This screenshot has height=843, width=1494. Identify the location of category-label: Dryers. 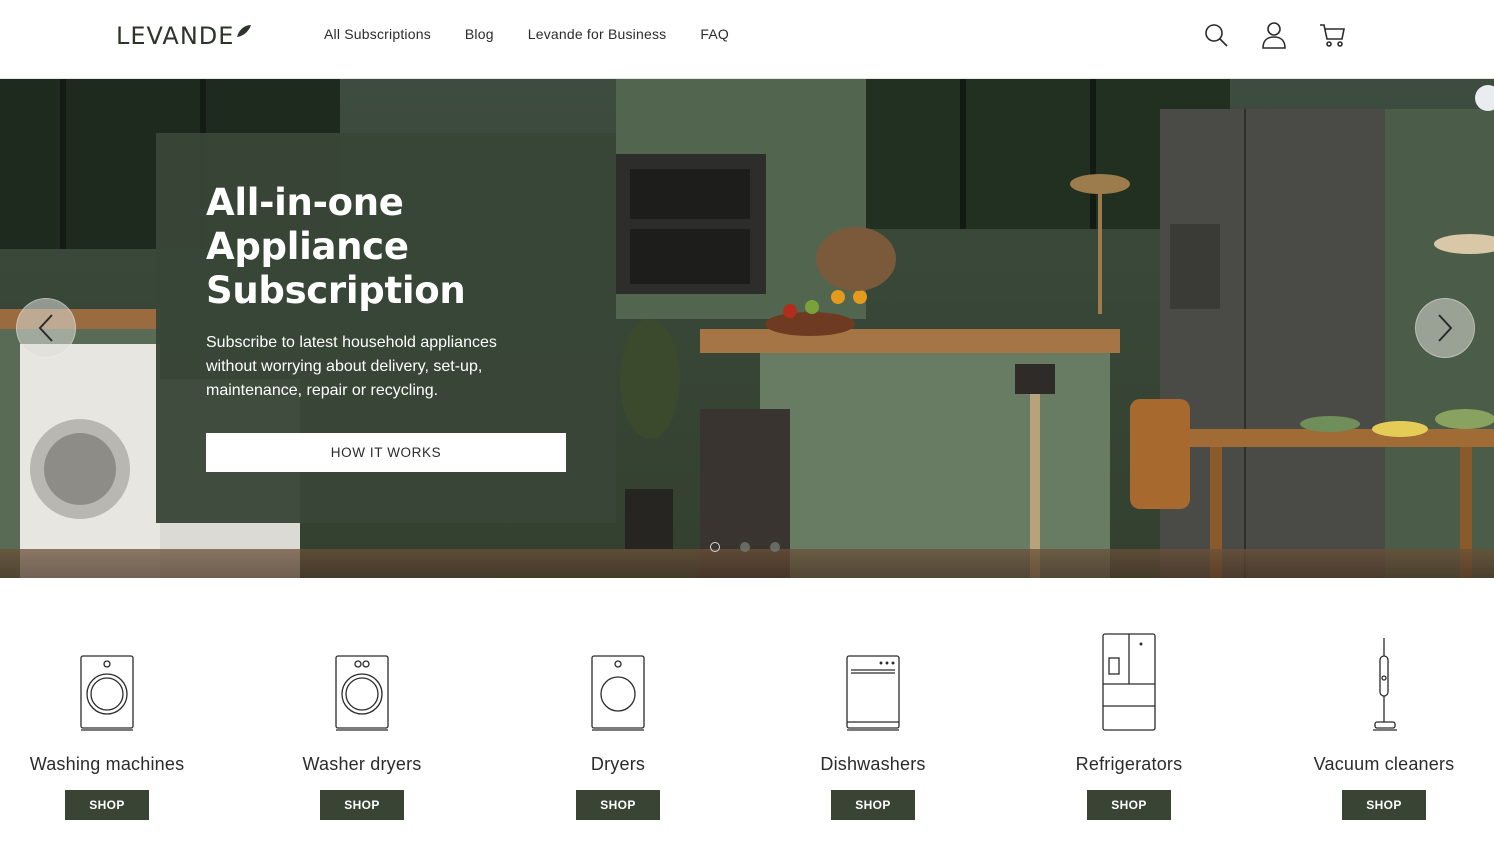
(618, 764).